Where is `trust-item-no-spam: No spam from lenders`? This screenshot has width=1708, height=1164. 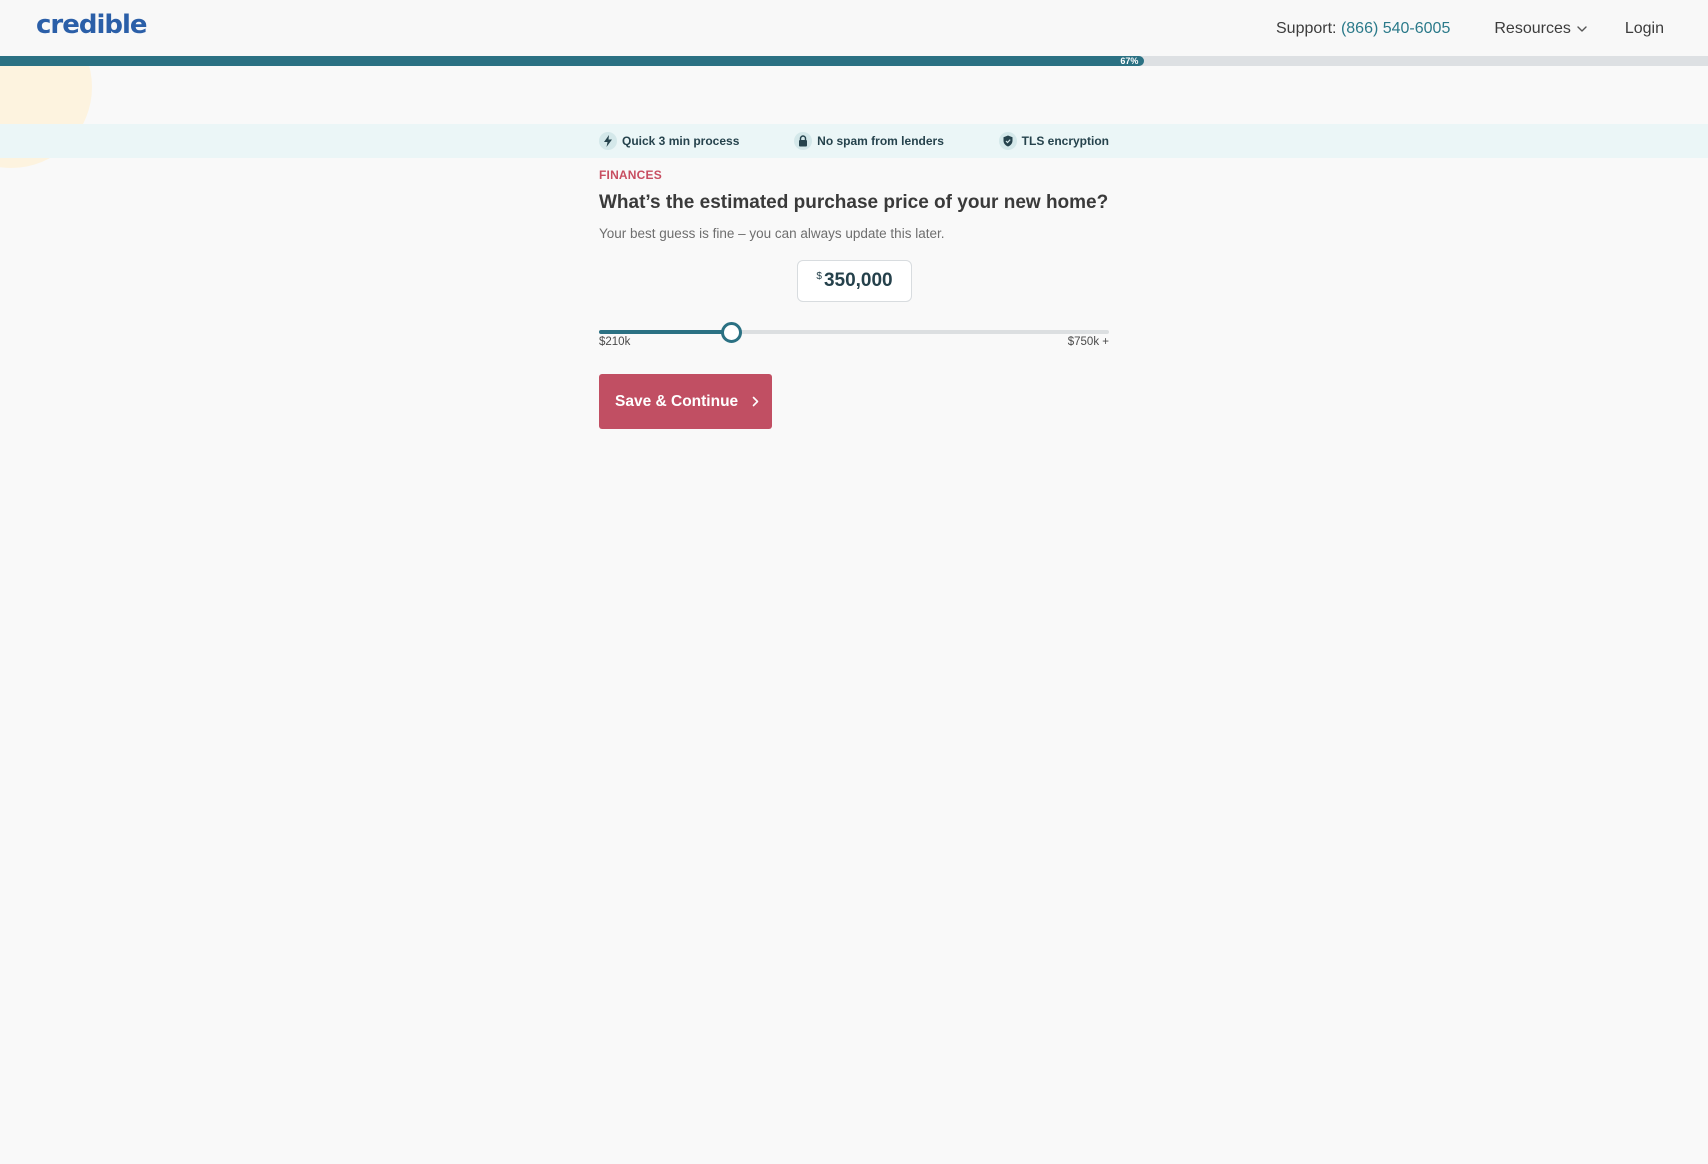 trust-item-no-spam: No spam from lenders is located at coordinates (869, 141).